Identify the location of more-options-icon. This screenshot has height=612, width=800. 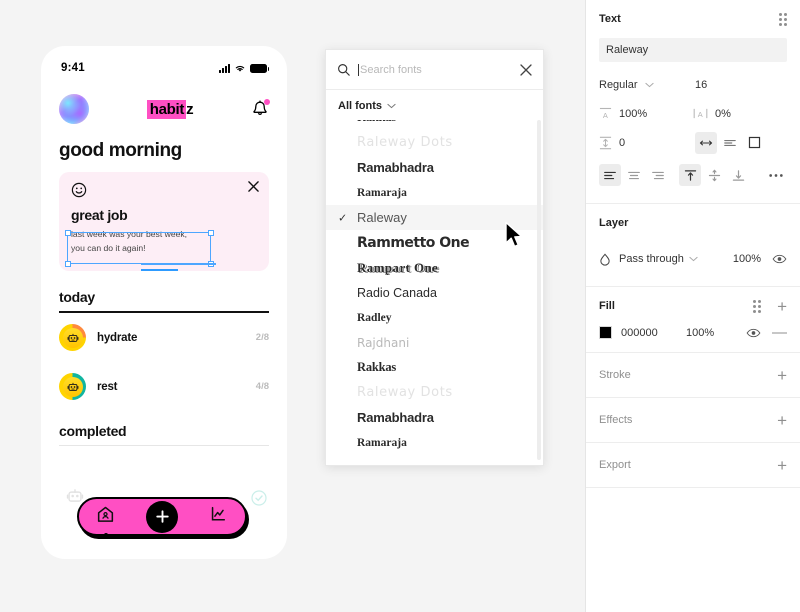
(776, 175).